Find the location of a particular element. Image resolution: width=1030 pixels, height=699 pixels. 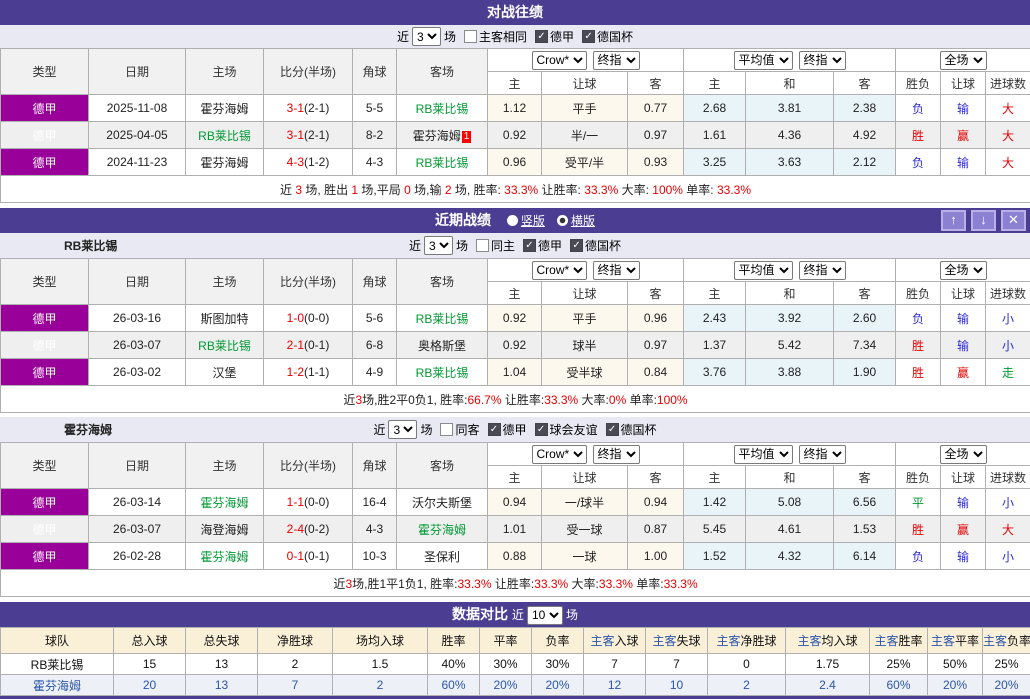

h2h-col-header: 类型 is located at coordinates (45, 72).